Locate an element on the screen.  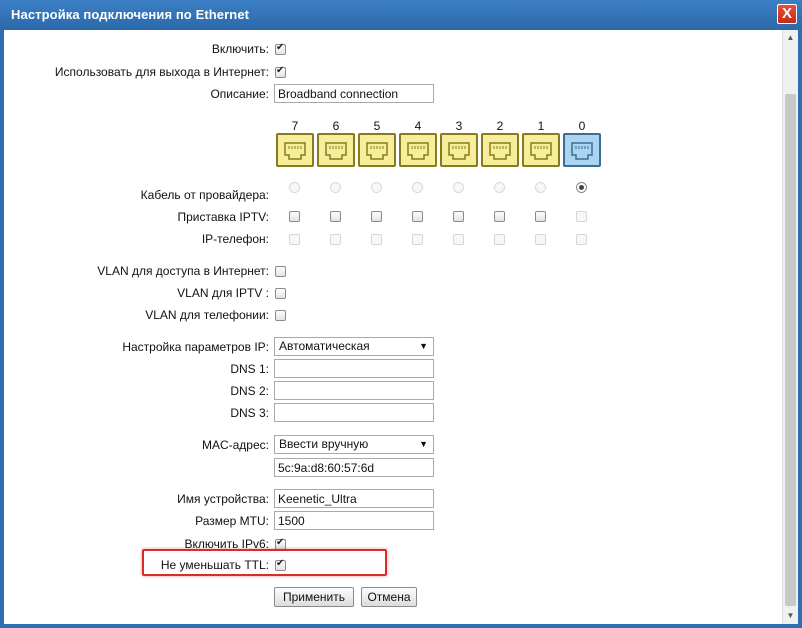
vlan-internet-label: VLAN для доступа в Интернет: is located at coordinates (183, 271).